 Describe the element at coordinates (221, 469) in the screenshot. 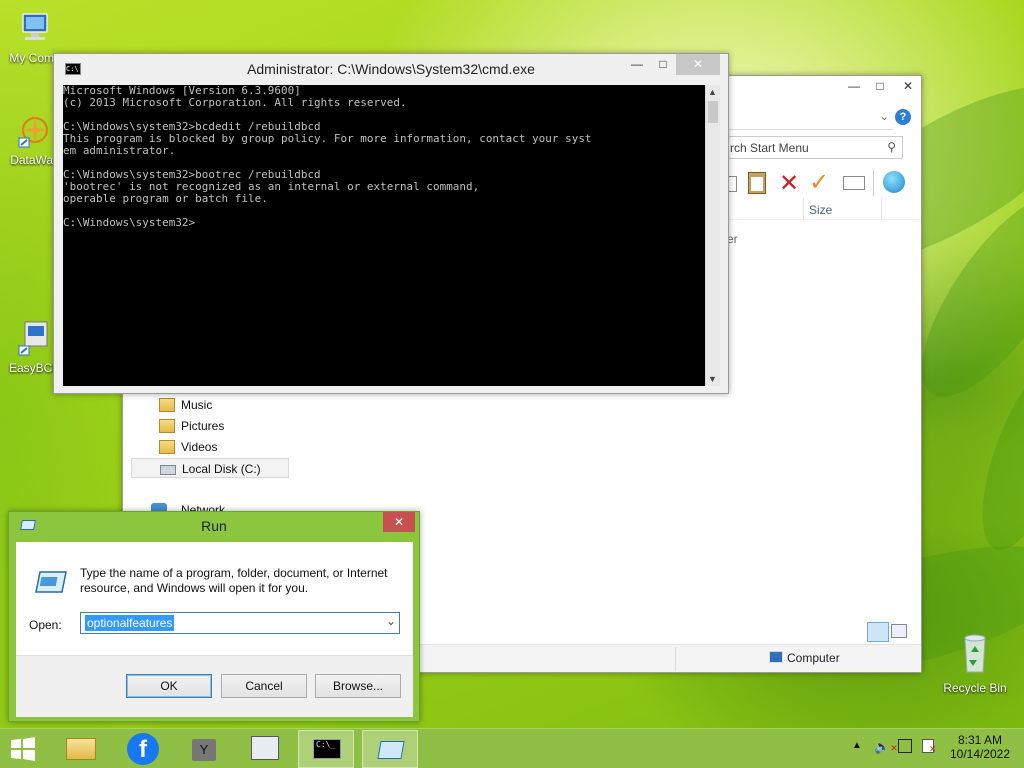

I see `tree-item-label: Local Disk (C:)` at that location.